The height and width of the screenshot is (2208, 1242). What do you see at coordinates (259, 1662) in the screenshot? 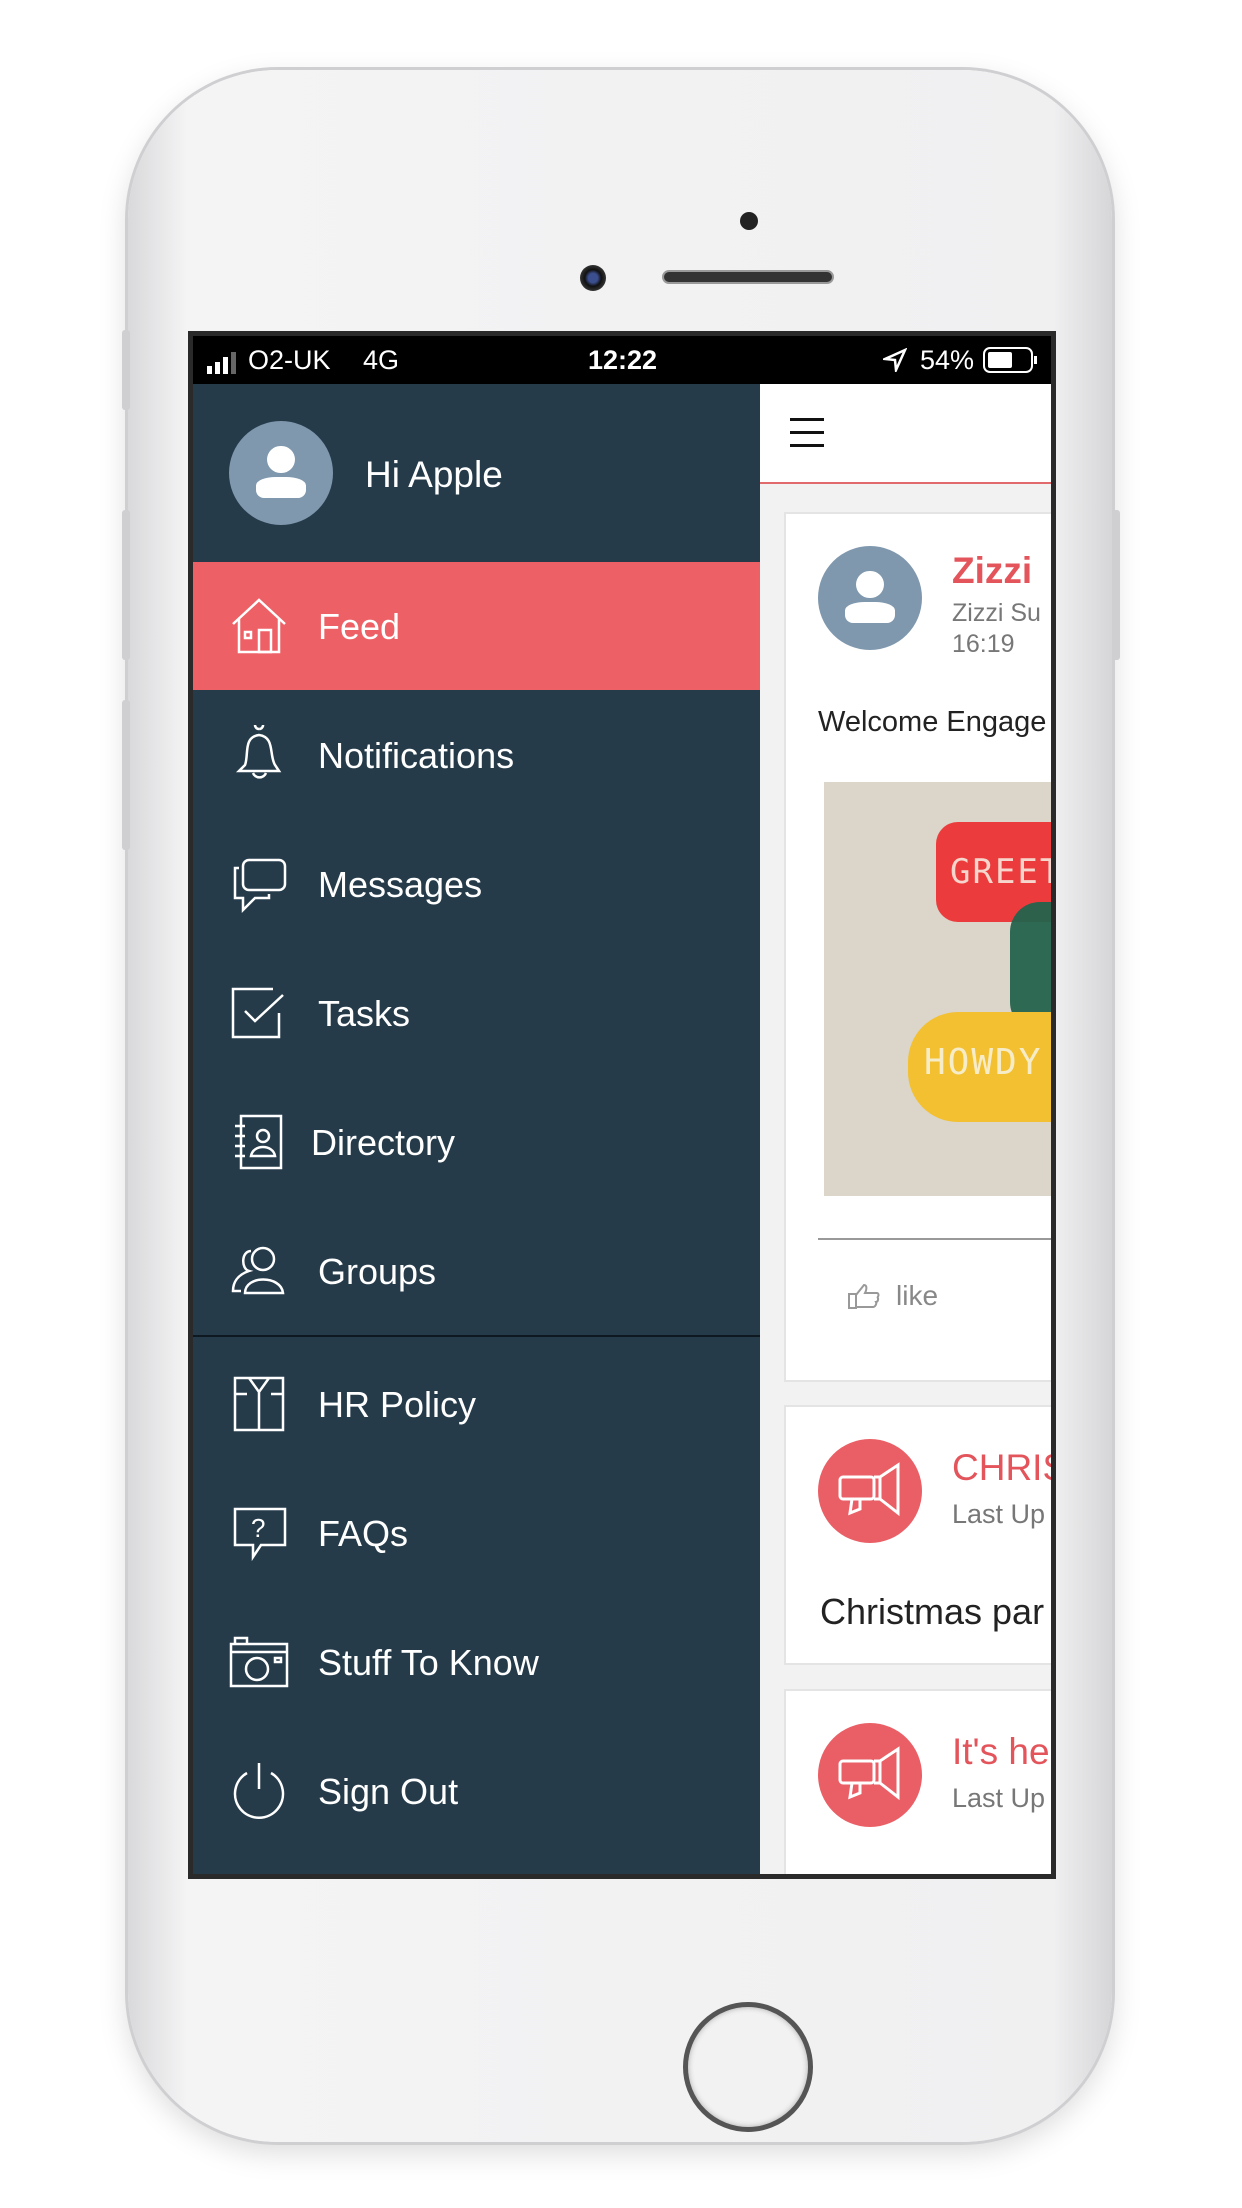
I see `camera-icon` at bounding box center [259, 1662].